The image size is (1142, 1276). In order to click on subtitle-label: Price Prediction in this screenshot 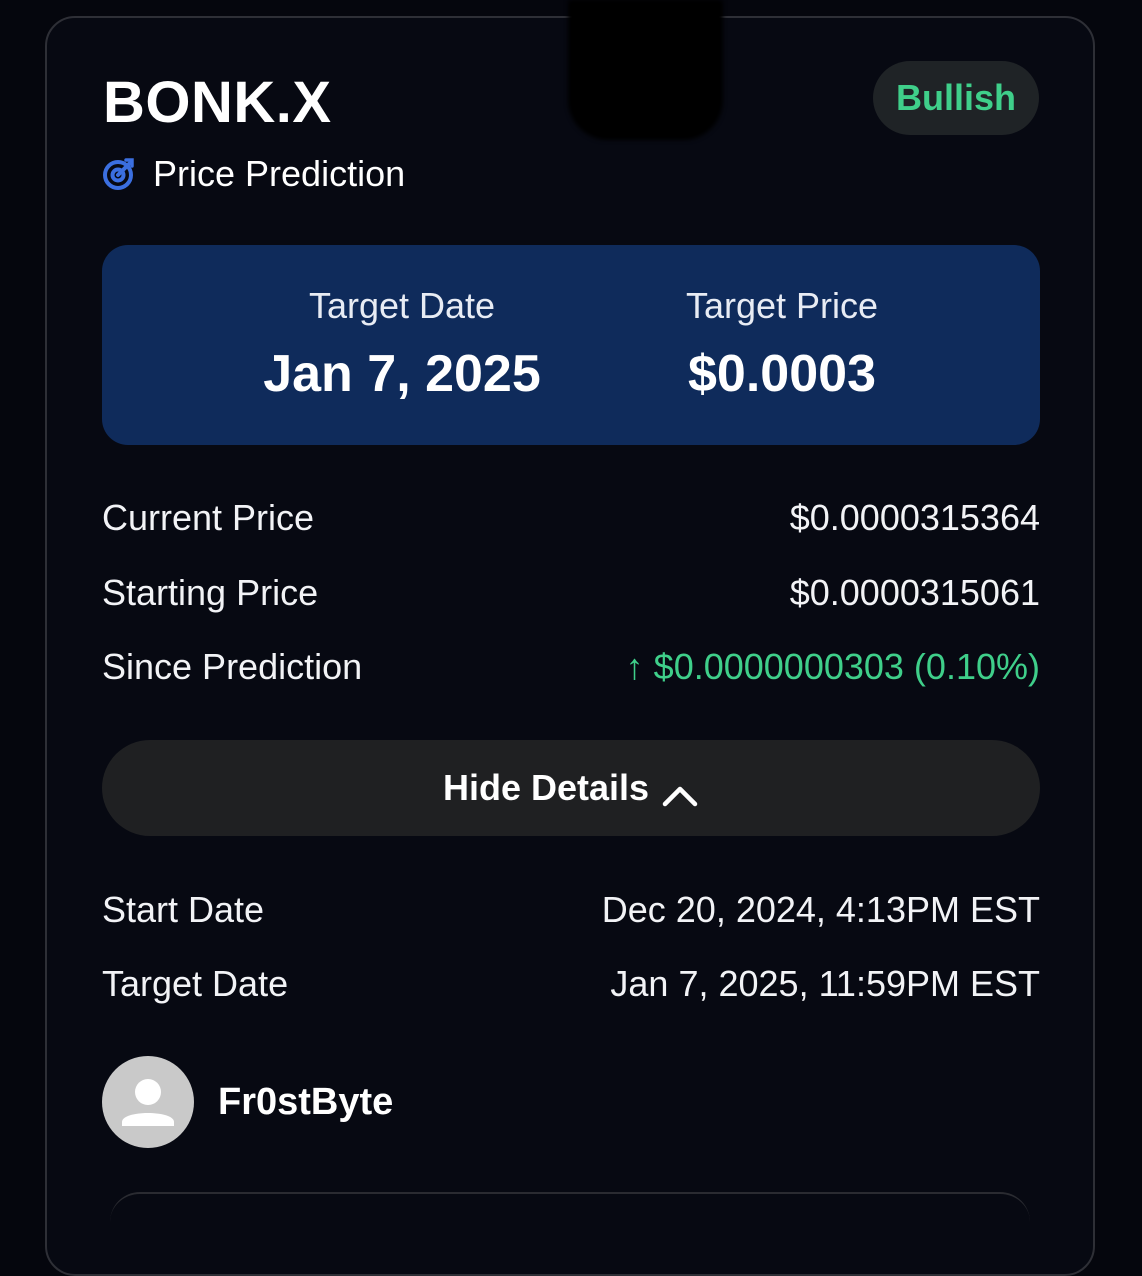, I will do `click(279, 173)`.